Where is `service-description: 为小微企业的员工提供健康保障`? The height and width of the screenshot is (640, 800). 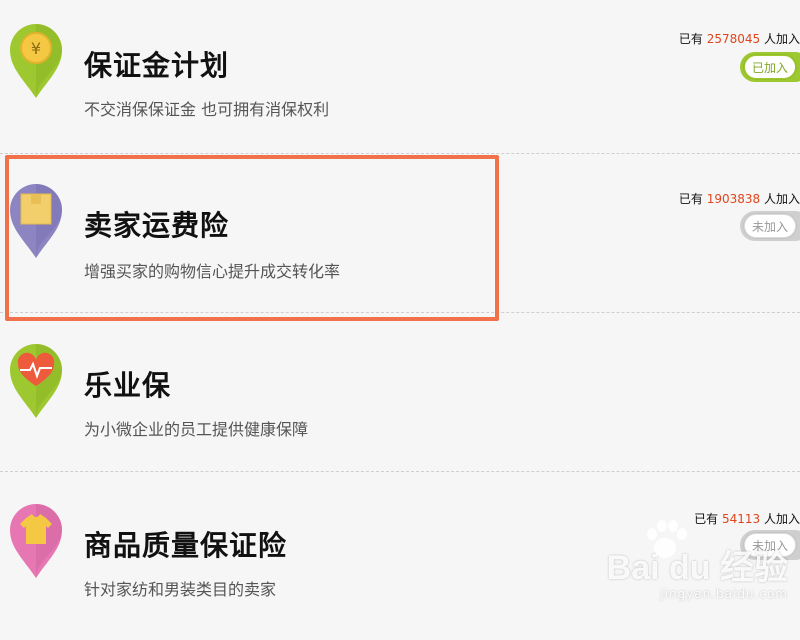
service-description: 为小微企业的员工提供健康保障 is located at coordinates (196, 429).